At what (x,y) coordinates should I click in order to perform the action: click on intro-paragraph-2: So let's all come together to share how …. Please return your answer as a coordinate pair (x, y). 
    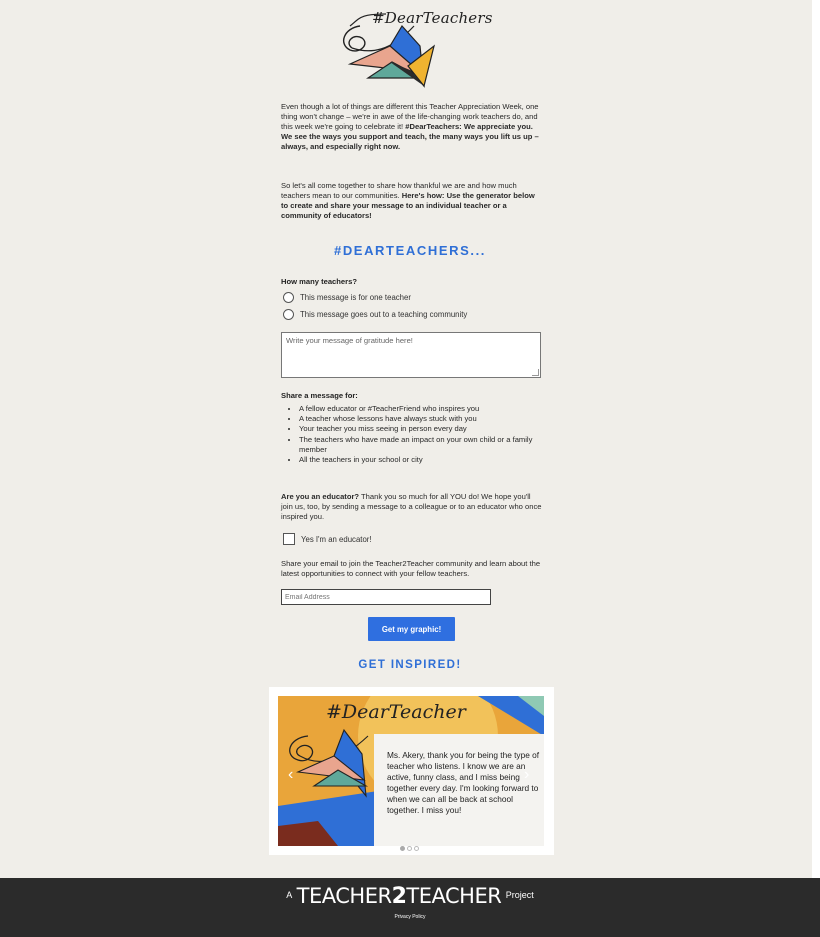
    Looking at the image, I should click on (412, 201).